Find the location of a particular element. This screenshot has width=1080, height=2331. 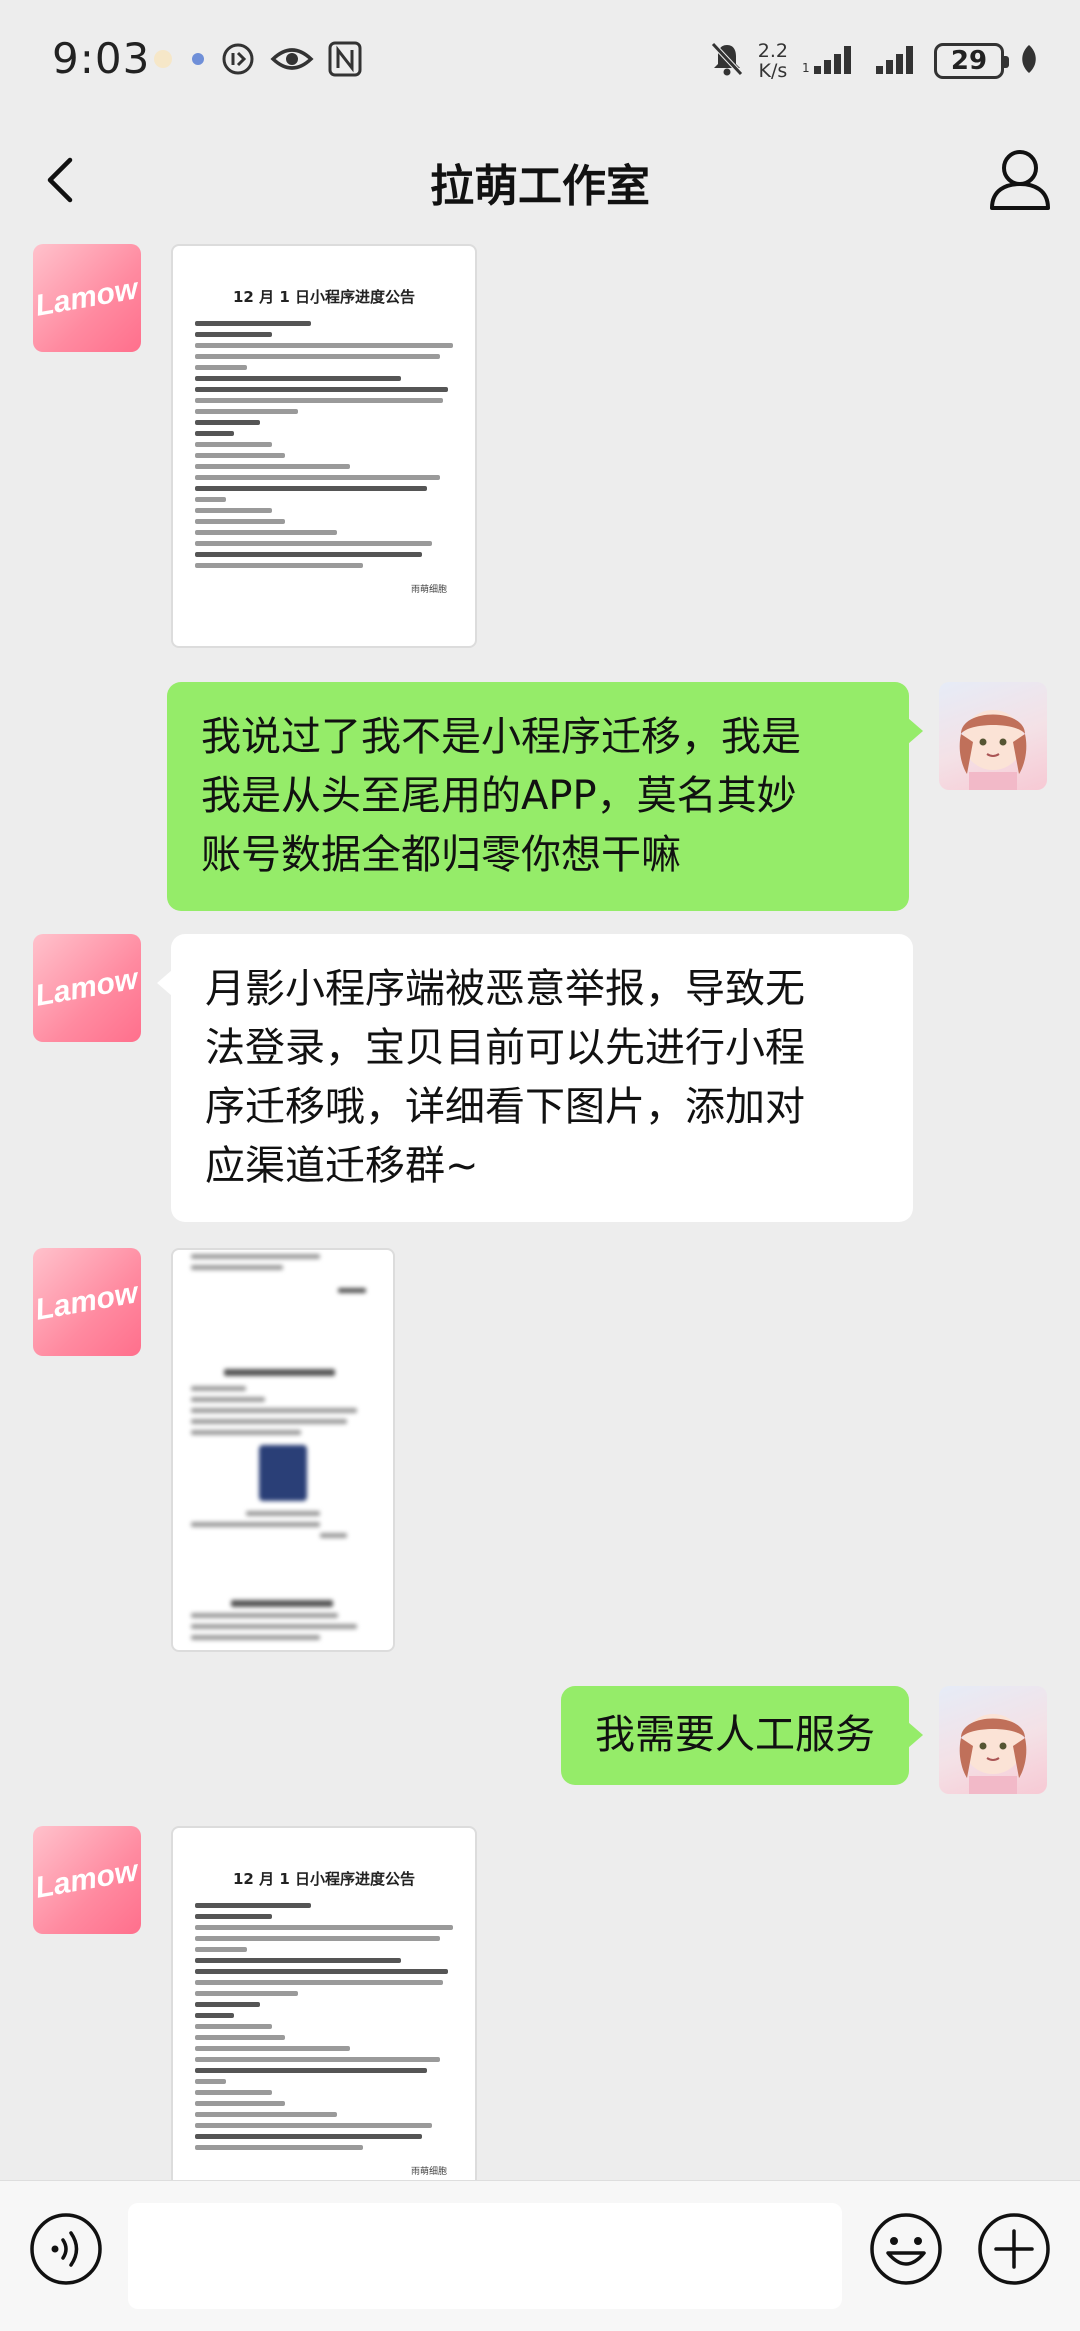

status-bar: 9:03 2.2 K/s 1 29 is located at coordinates (540, 60).